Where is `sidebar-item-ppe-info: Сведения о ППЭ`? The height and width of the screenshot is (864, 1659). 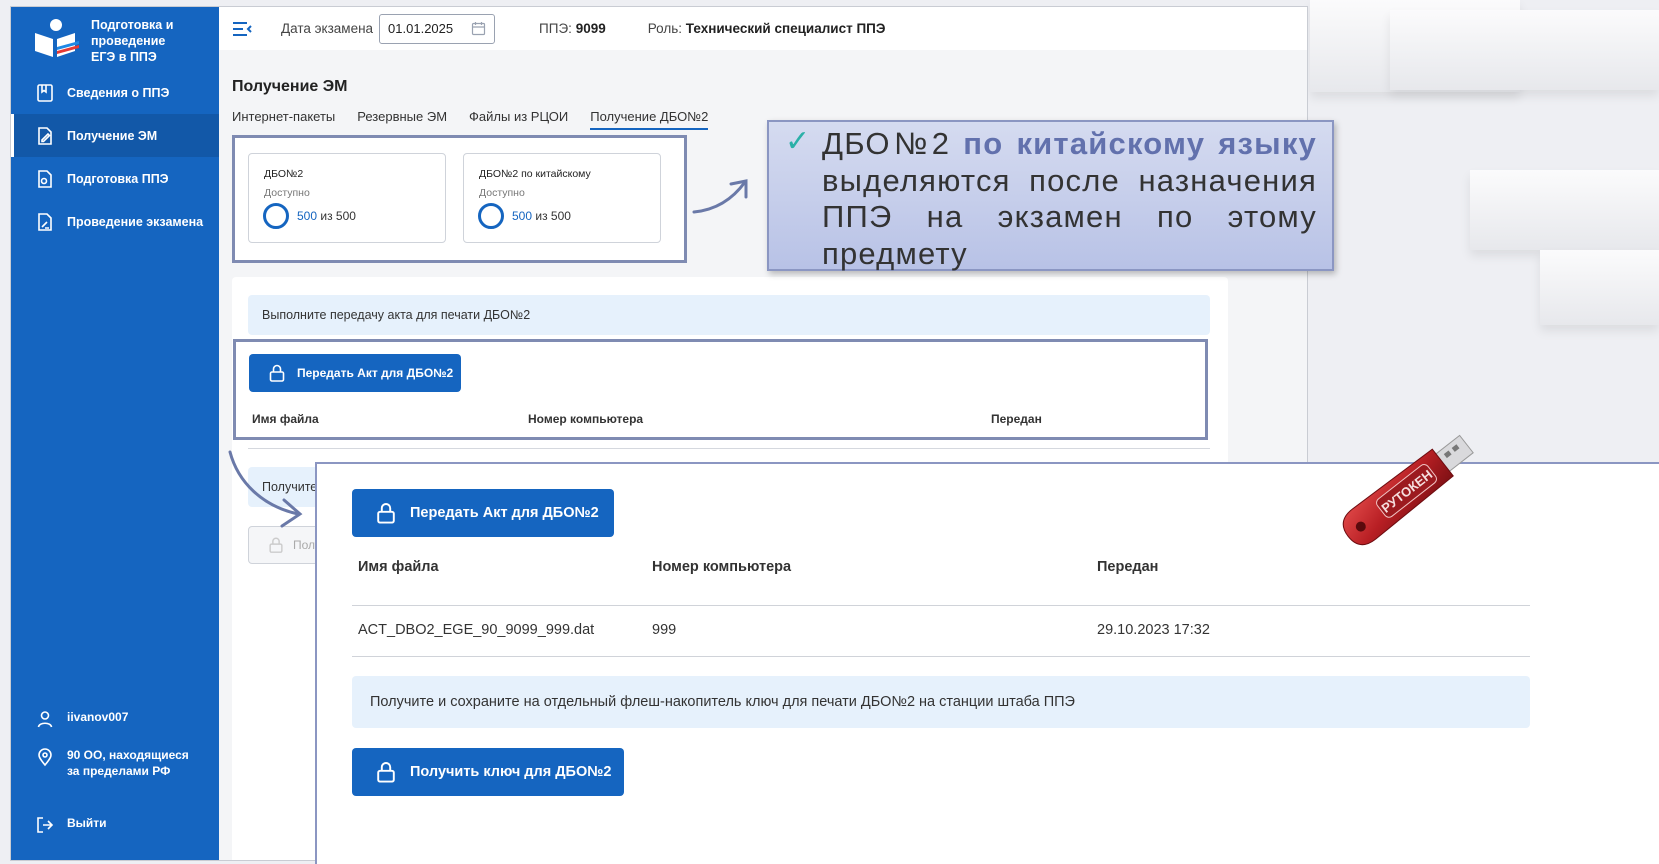 sidebar-item-ppe-info: Сведения о ППЭ is located at coordinates (115, 92).